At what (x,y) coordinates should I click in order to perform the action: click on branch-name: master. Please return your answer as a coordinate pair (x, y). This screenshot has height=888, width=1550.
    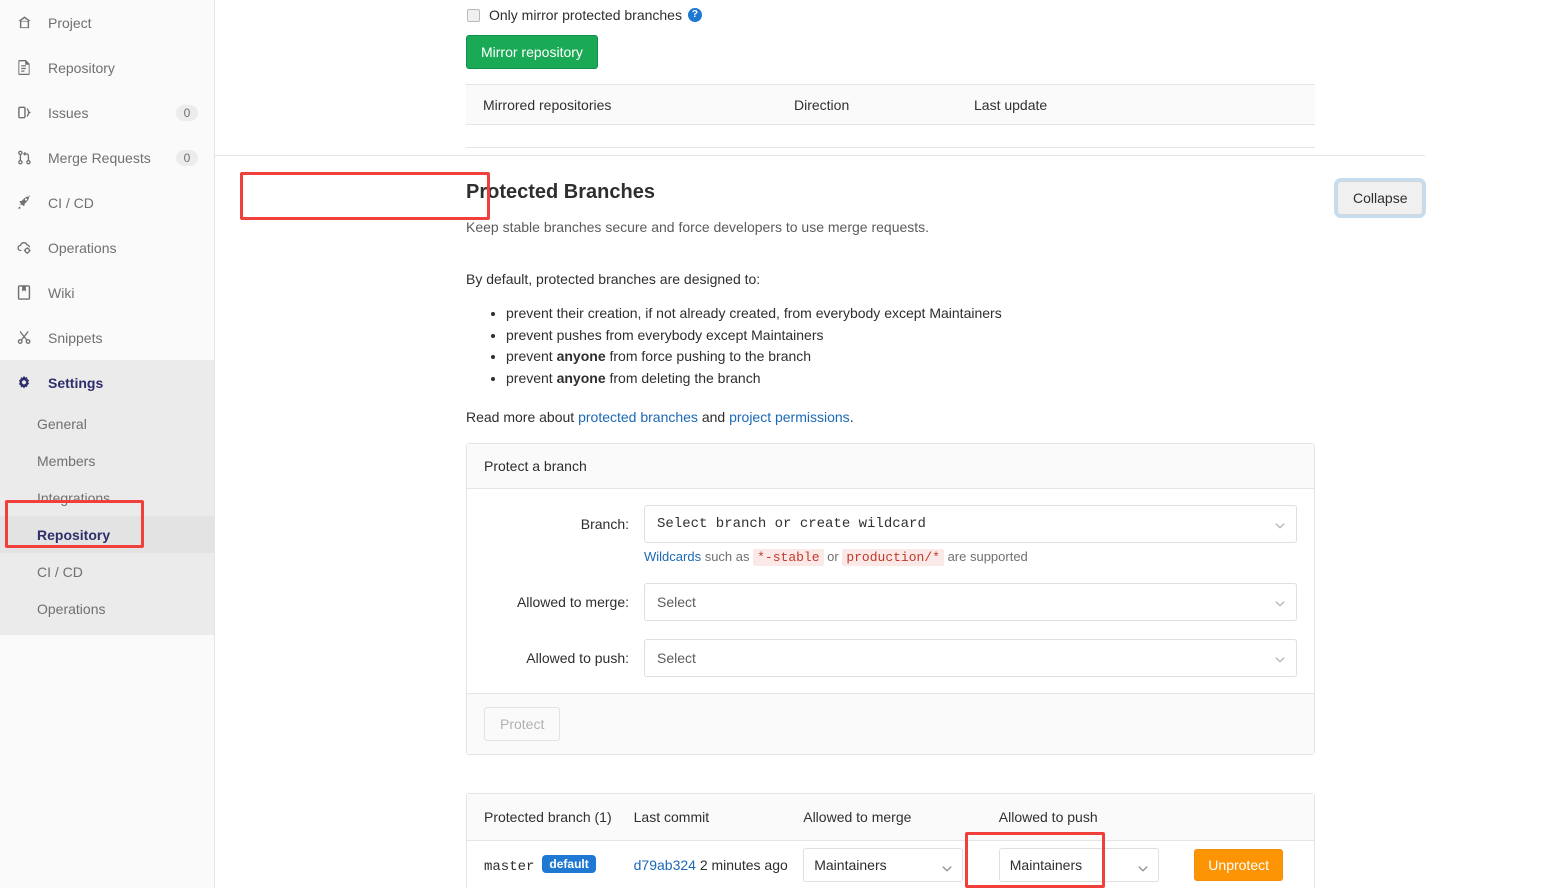
    Looking at the image, I should click on (509, 867).